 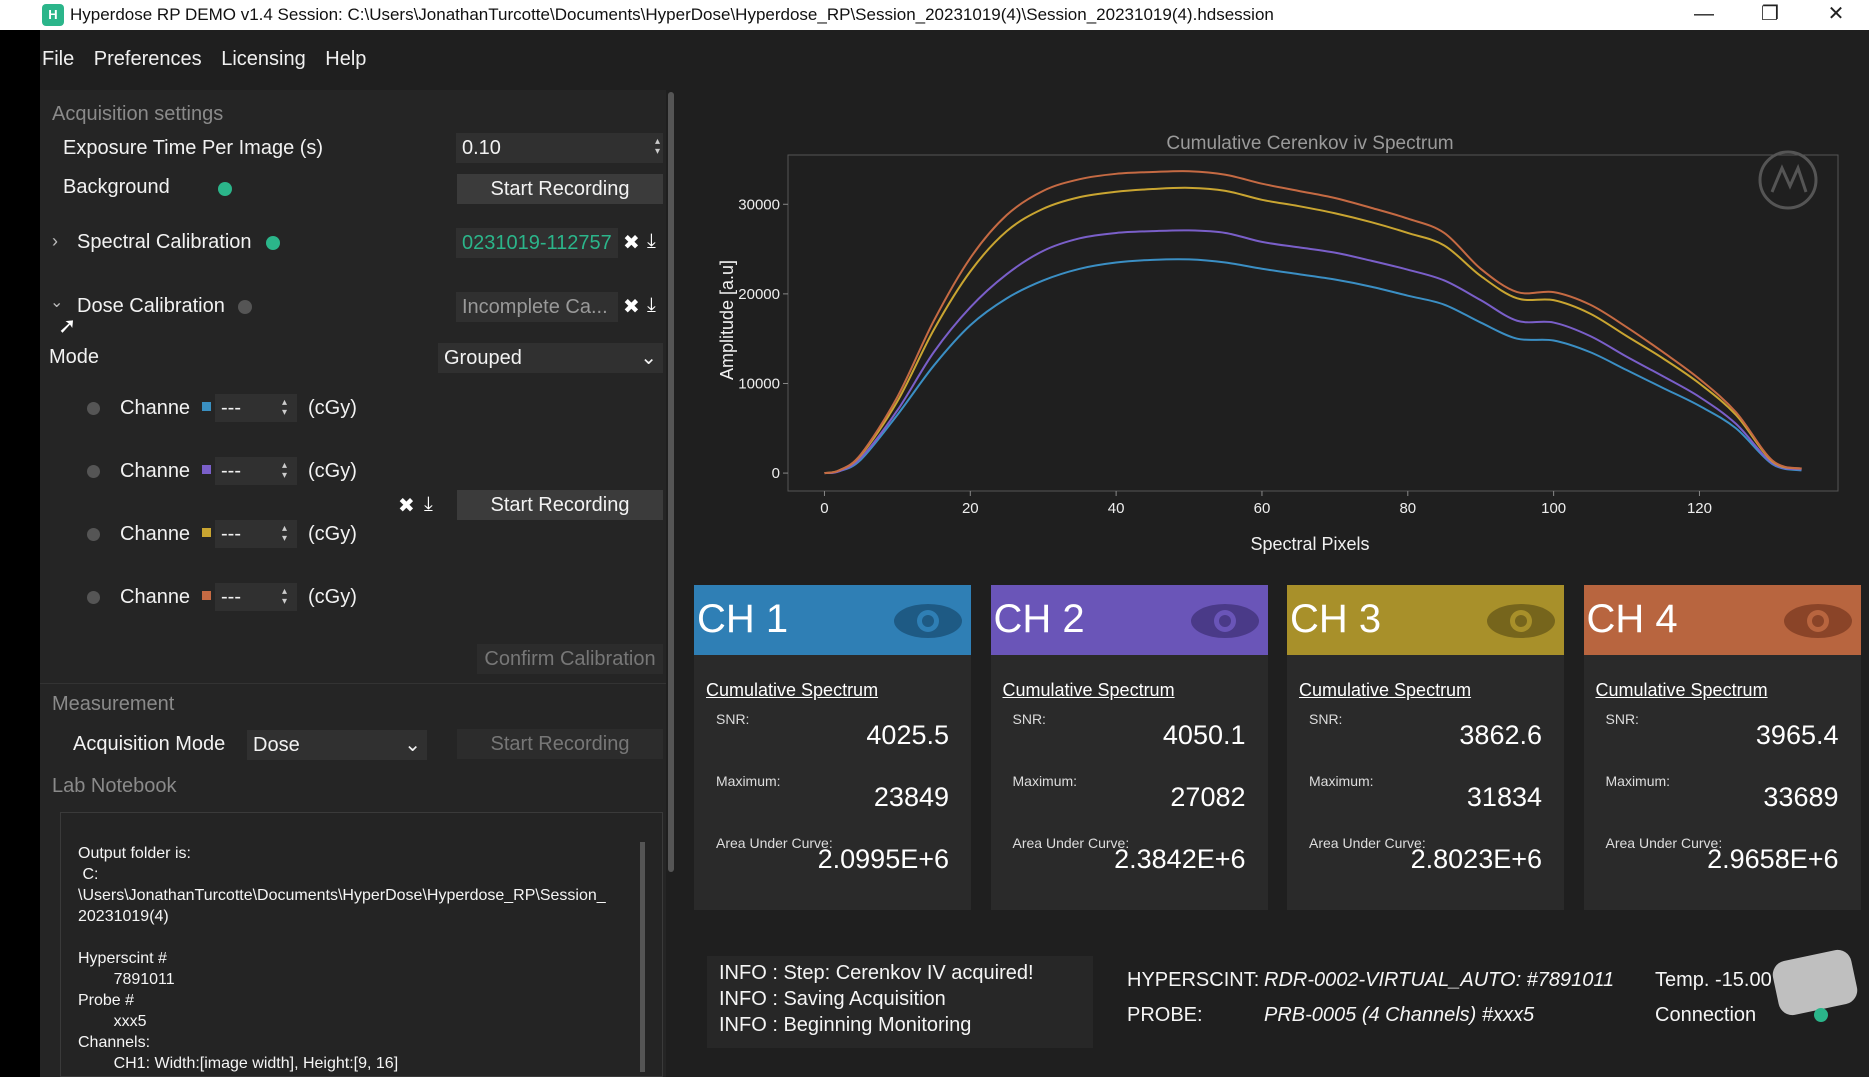 What do you see at coordinates (67, 325) in the screenshot?
I see `mouse-cursor-icon: ➚` at bounding box center [67, 325].